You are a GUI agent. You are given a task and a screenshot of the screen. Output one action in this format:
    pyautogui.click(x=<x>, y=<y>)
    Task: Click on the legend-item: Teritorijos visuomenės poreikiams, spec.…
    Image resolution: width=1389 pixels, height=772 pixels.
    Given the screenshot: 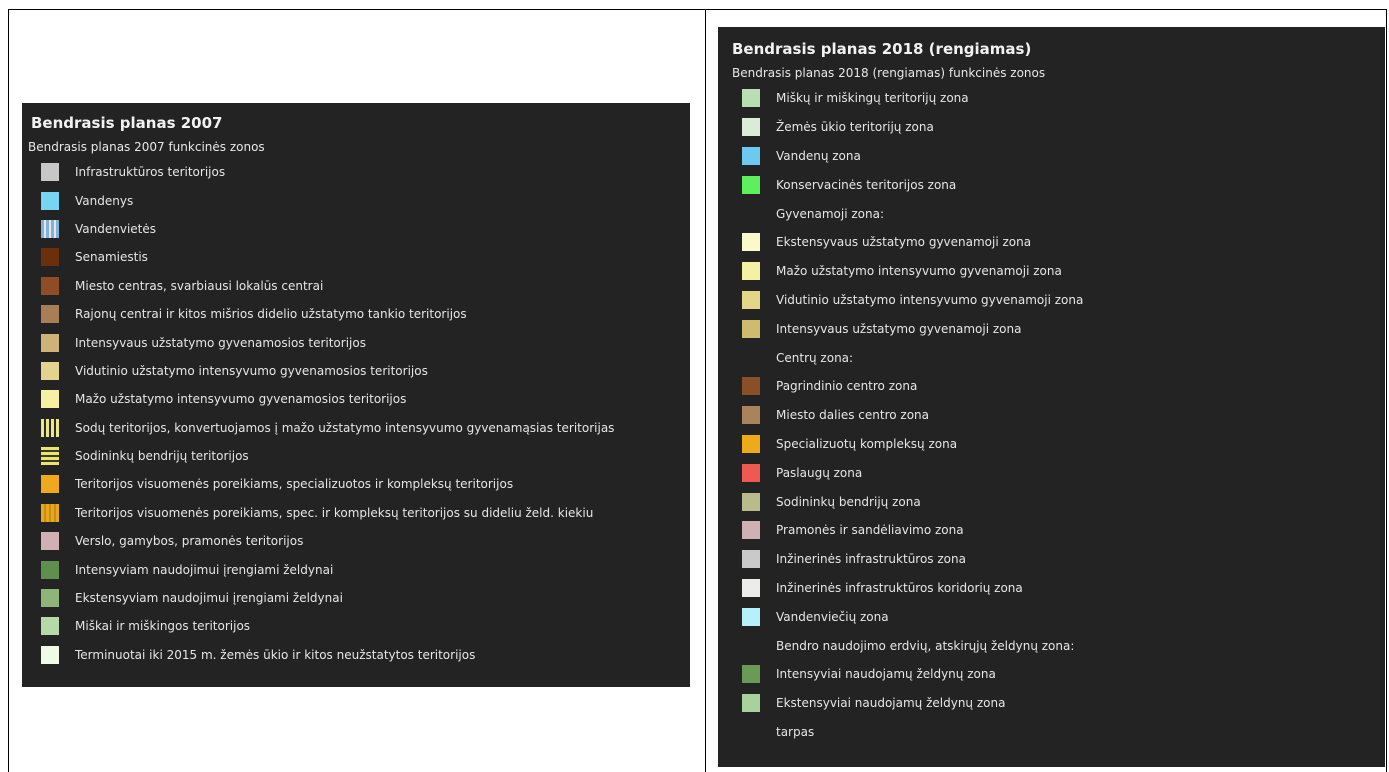 What is the action you would take?
    pyautogui.click(x=360, y=513)
    